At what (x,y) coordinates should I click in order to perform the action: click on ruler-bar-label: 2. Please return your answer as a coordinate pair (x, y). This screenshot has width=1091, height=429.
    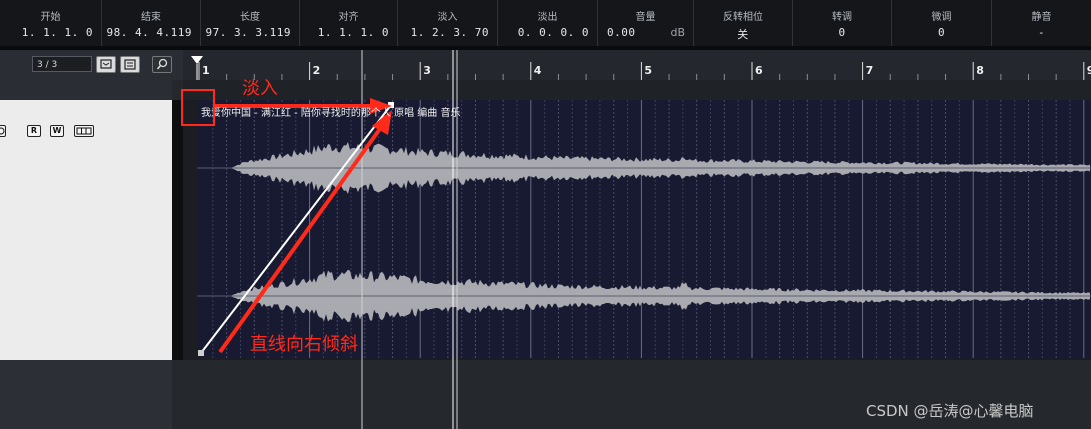
    Looking at the image, I should click on (316, 70).